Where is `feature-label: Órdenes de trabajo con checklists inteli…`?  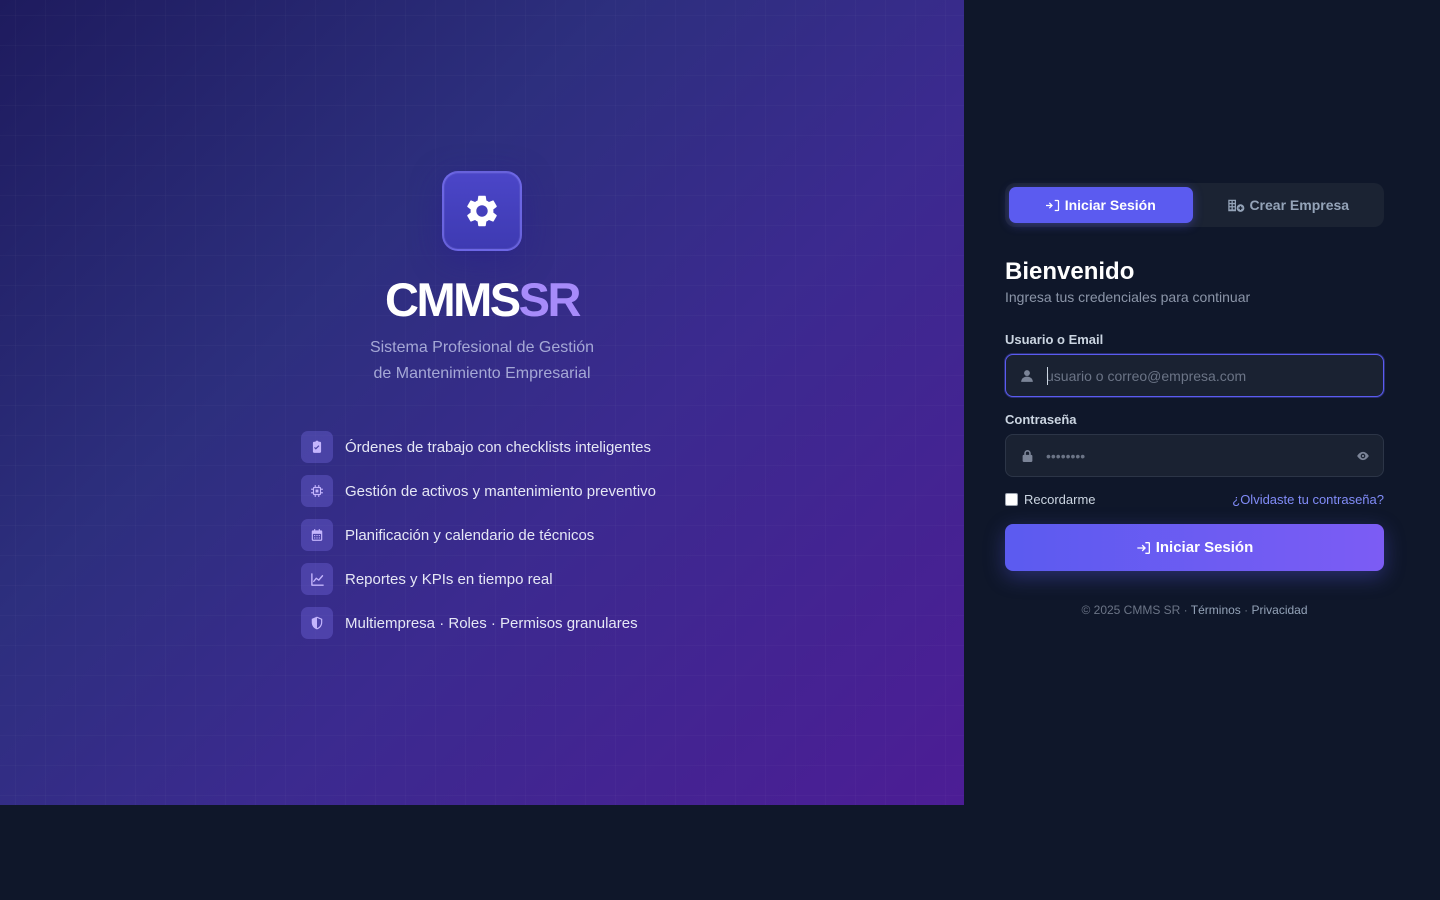
feature-label: Órdenes de trabajo con checklists inteli… is located at coordinates (498, 447).